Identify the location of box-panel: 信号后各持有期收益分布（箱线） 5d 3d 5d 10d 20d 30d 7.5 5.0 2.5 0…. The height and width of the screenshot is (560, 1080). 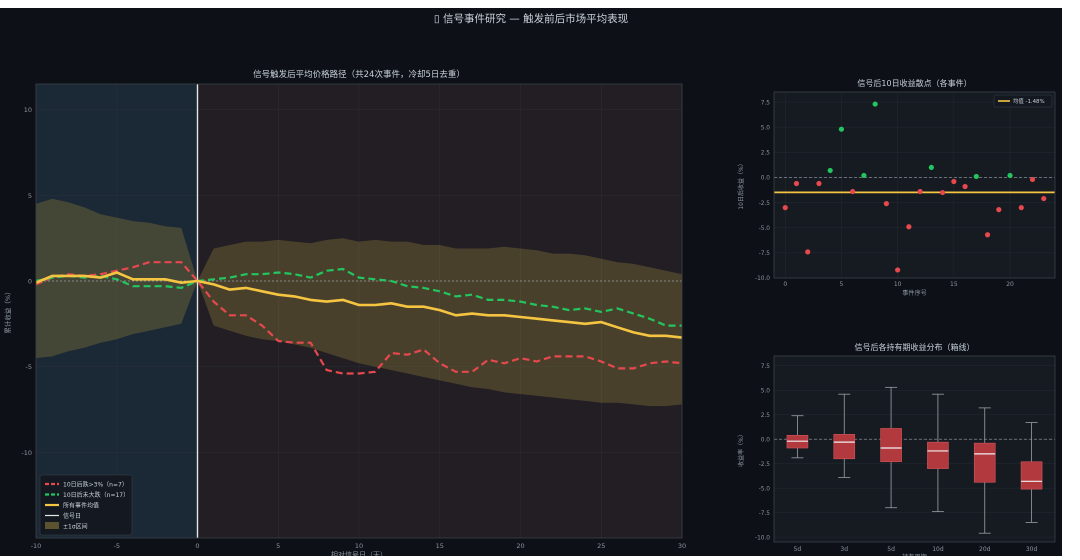
(896, 451).